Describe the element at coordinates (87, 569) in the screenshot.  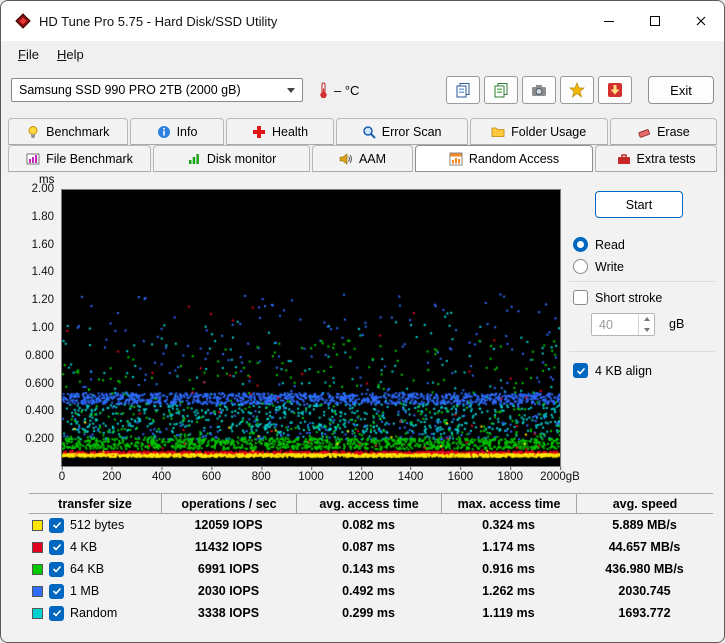
I see `transfer-size-label: 64 KB` at that location.